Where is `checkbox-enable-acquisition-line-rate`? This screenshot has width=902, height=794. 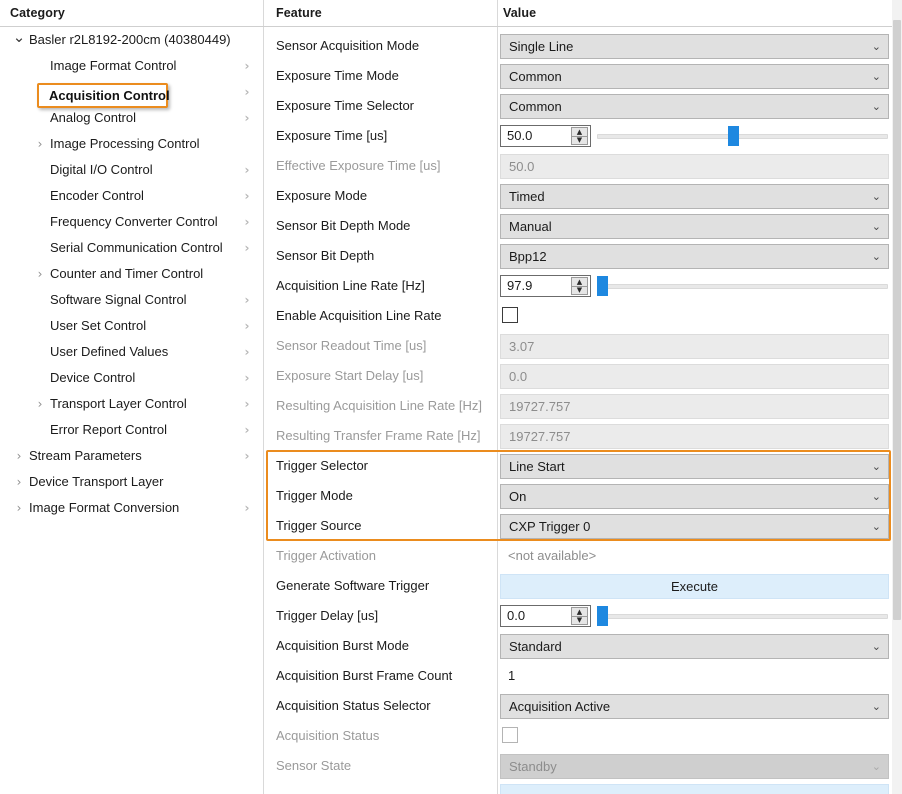
checkbox-enable-acquisition-line-rate is located at coordinates (510, 315).